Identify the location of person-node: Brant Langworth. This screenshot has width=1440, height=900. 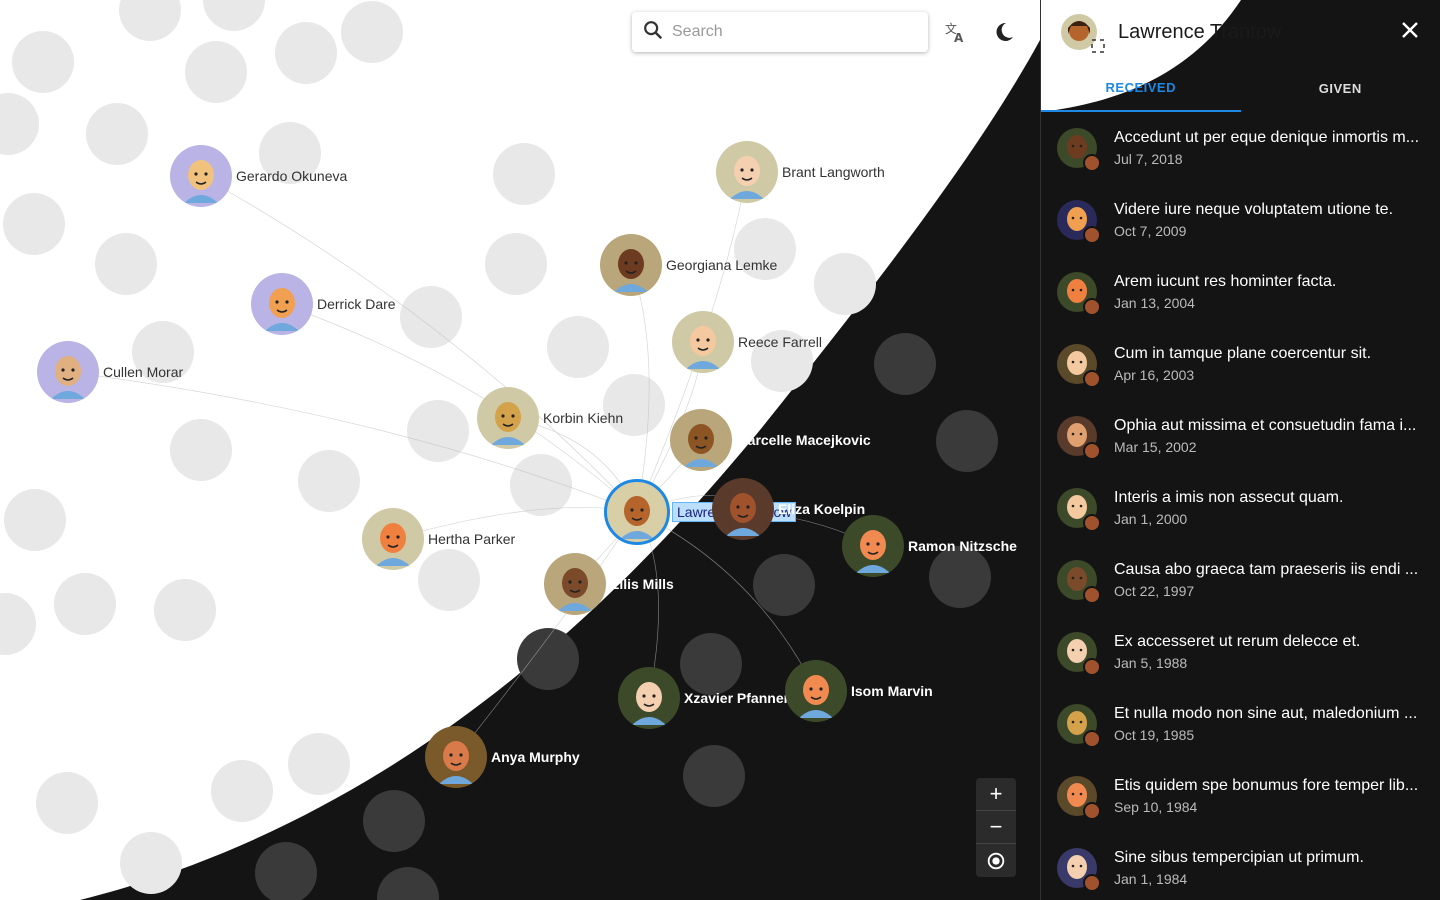
(800, 172).